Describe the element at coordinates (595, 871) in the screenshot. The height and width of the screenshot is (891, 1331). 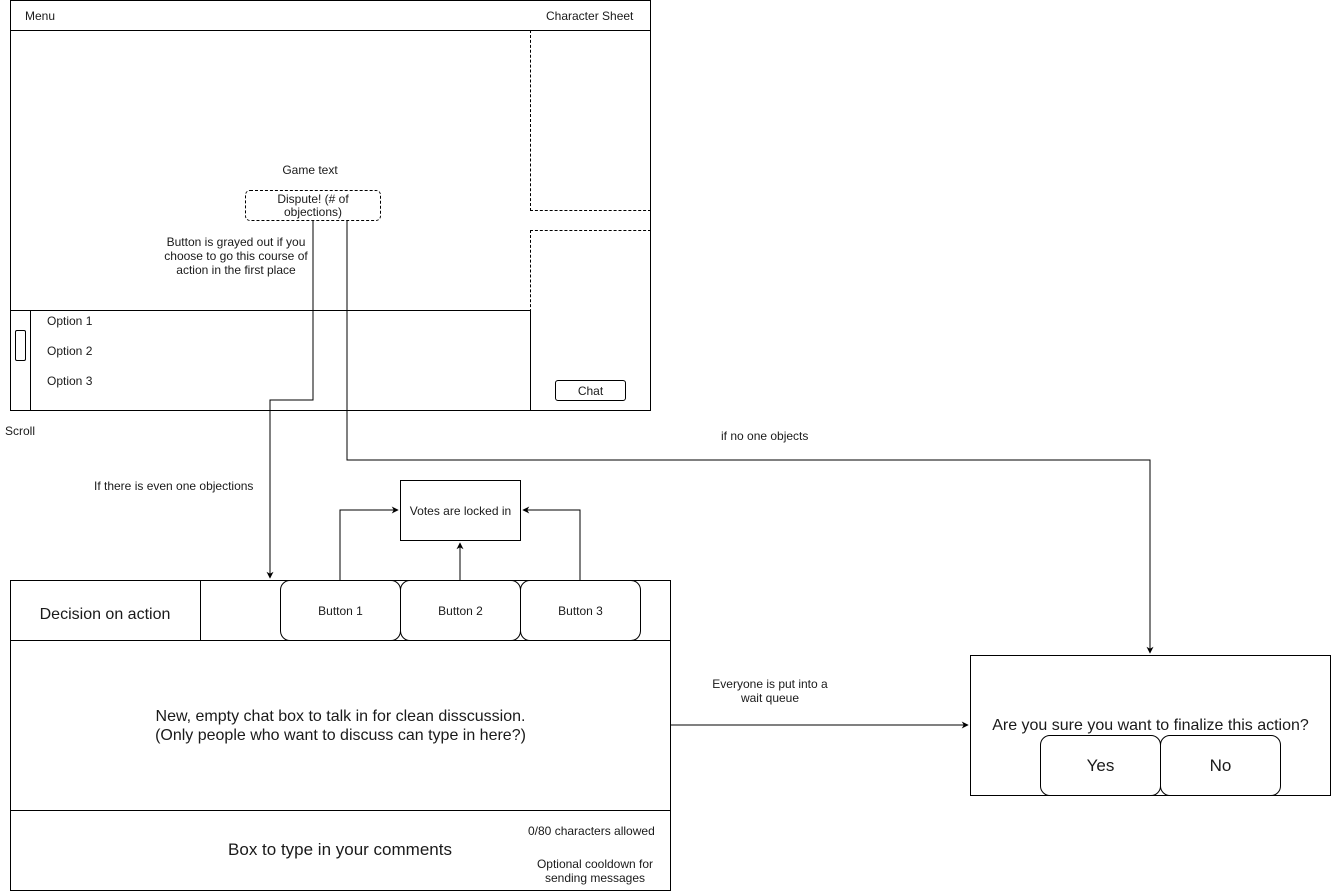
I see `cooldown-note: Optional cooldown for sending messages` at that location.